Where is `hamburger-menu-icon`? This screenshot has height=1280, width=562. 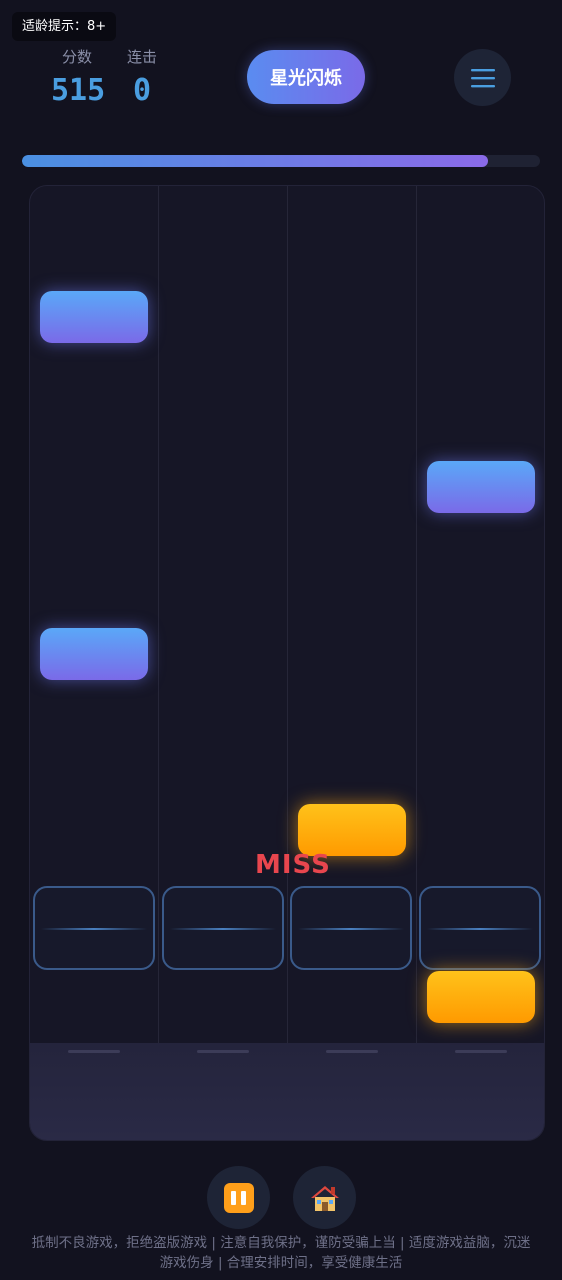
hamburger-menu-icon is located at coordinates (482, 77).